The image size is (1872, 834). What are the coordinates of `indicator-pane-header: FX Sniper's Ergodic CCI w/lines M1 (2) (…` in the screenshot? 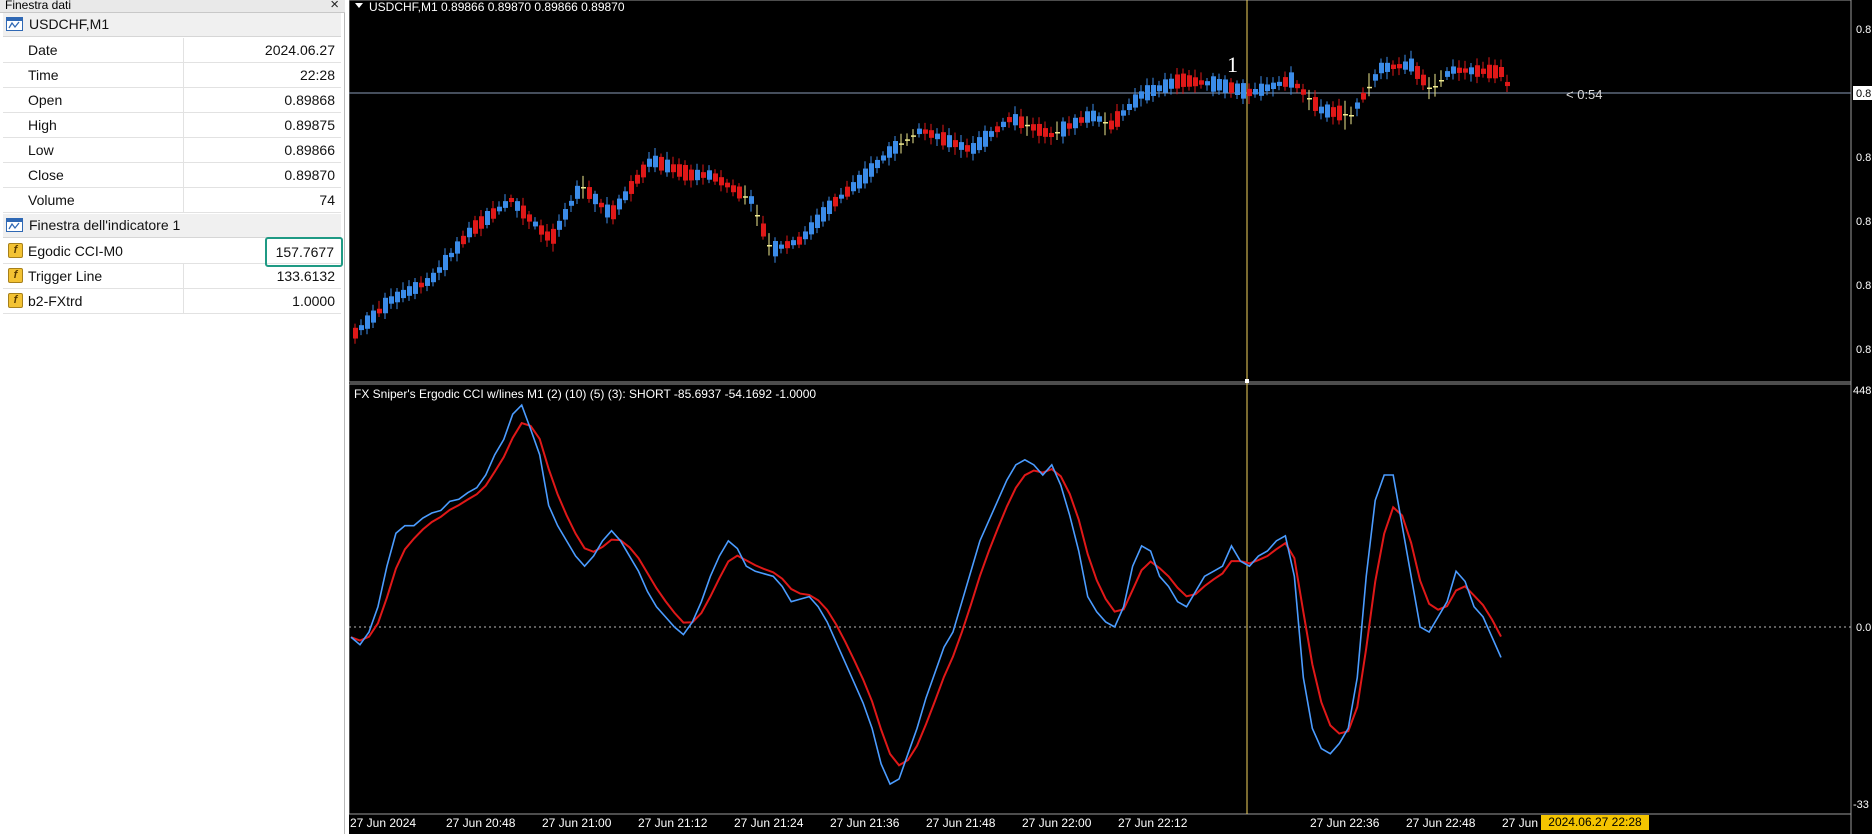 It's located at (585, 394).